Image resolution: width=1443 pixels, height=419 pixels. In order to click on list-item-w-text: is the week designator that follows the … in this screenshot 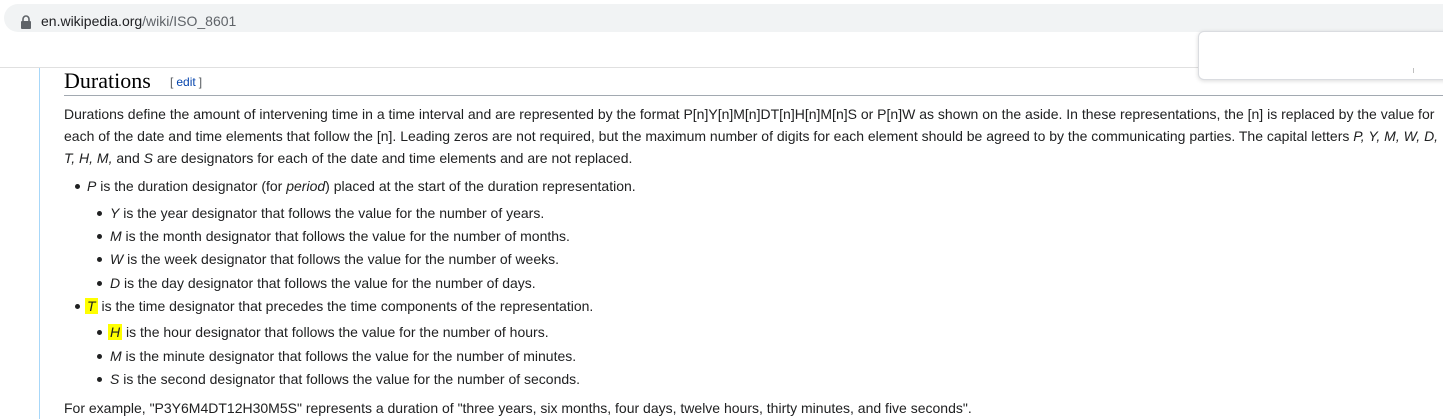, I will do `click(341, 259)`.